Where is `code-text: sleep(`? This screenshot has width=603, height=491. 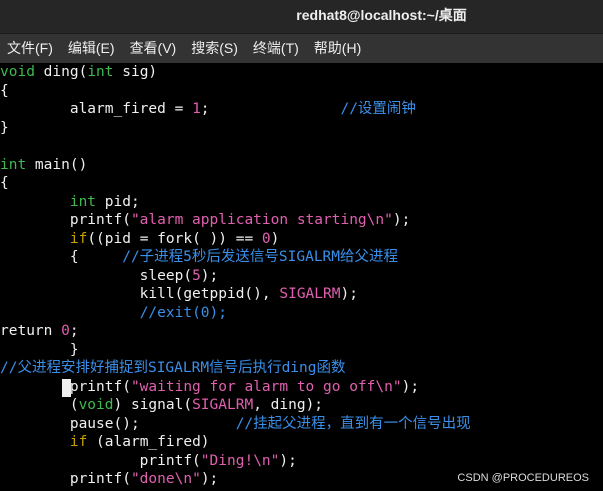
code-text: sleep( is located at coordinates (96, 275).